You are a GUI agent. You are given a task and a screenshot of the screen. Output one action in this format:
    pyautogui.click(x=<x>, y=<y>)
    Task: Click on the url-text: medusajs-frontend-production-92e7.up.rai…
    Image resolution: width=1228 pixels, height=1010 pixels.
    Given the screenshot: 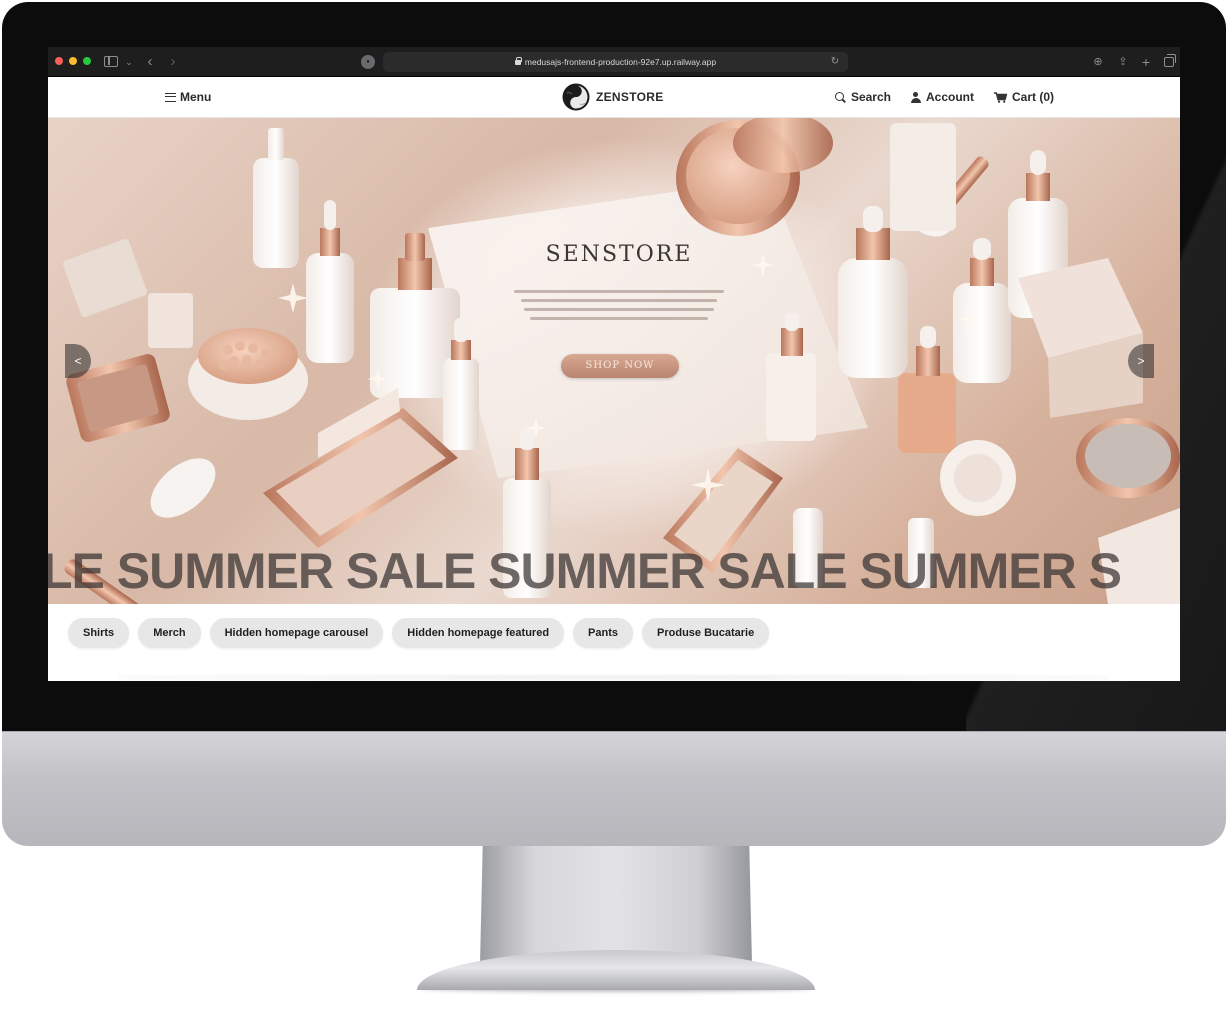 What is the action you would take?
    pyautogui.click(x=620, y=62)
    